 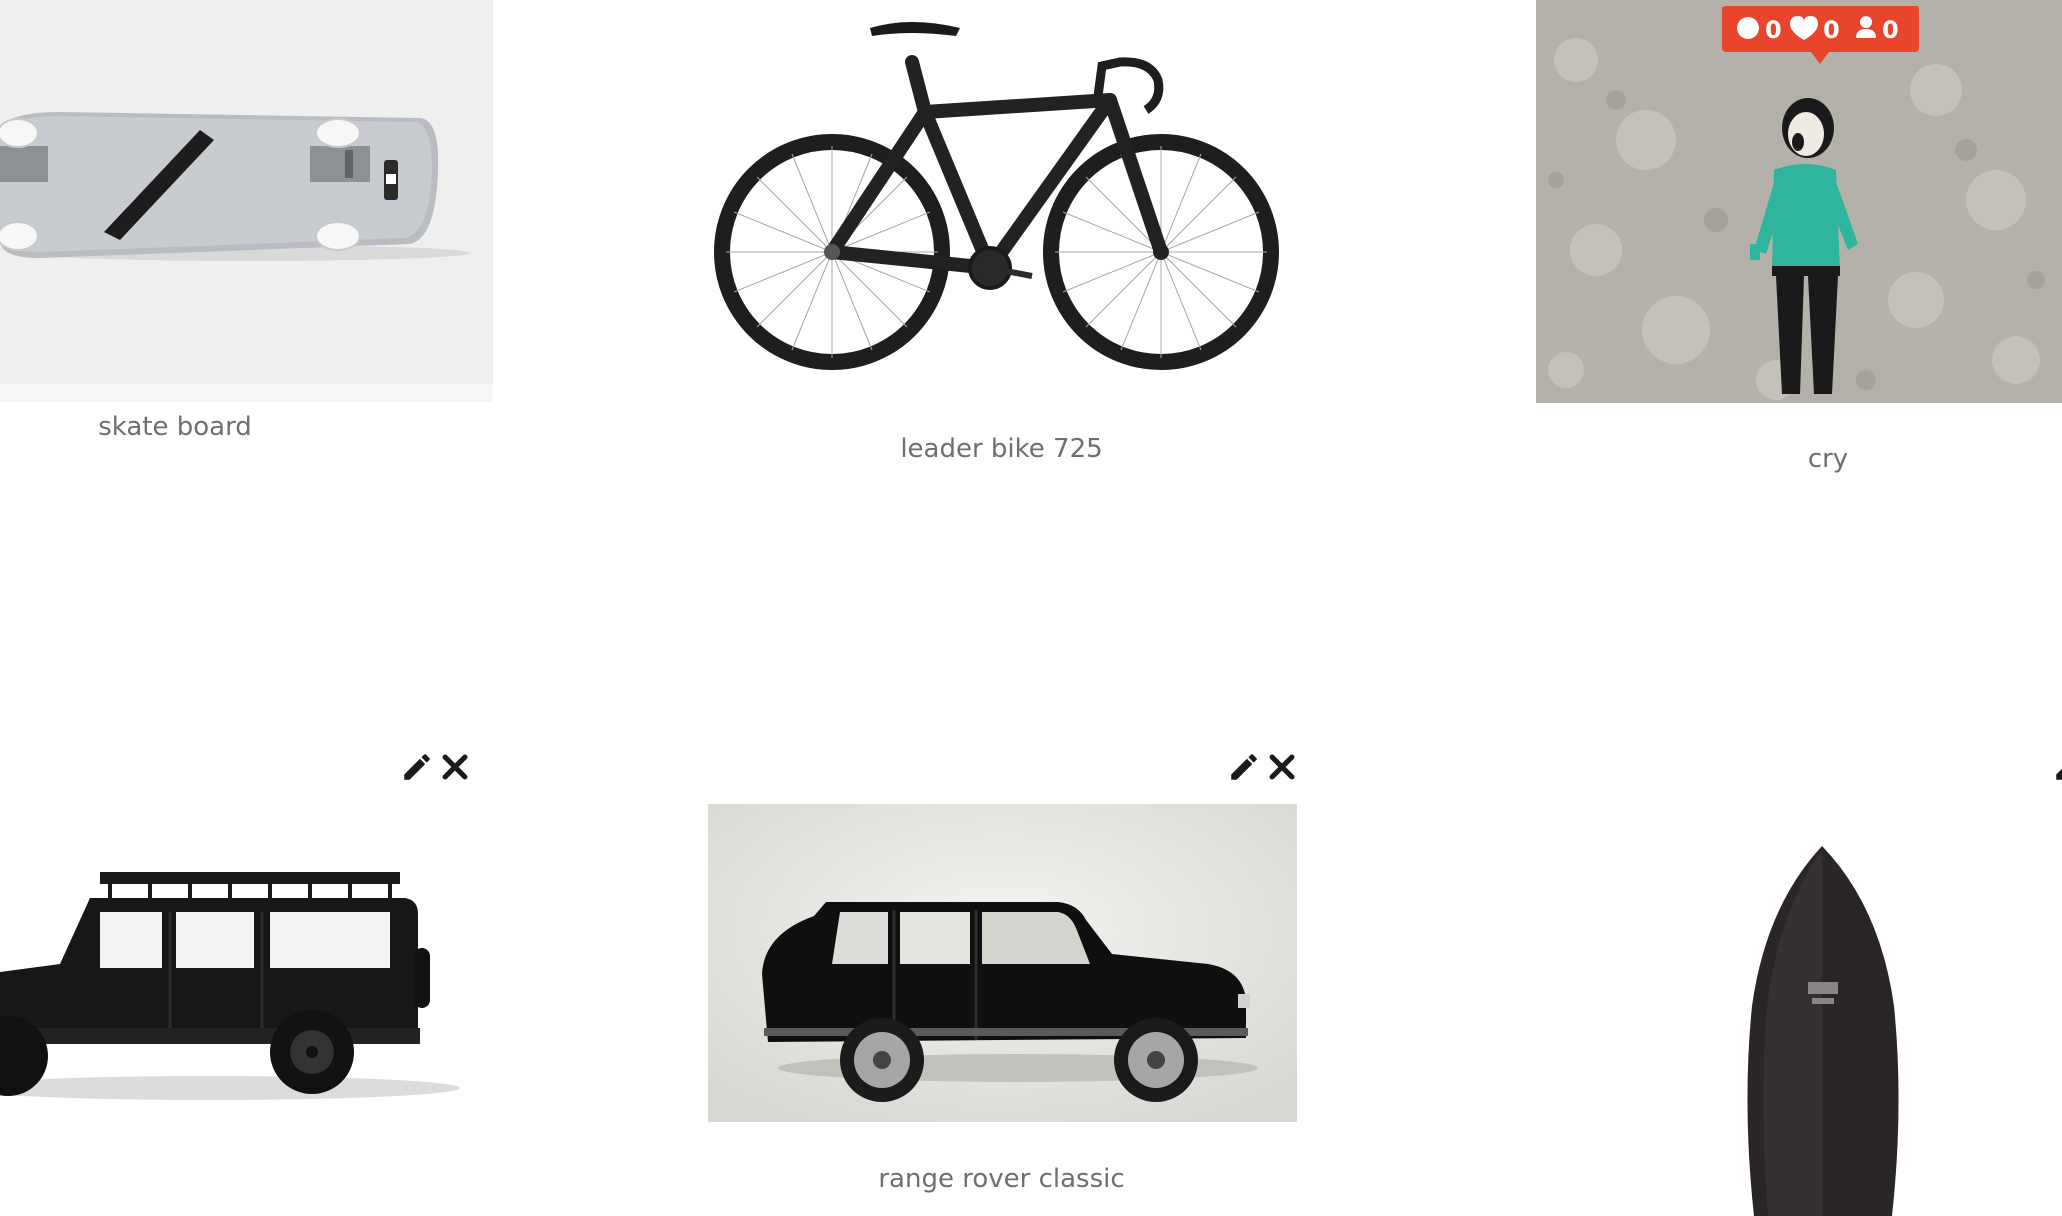 I want to click on product-caption: skate board, so click(x=175, y=427).